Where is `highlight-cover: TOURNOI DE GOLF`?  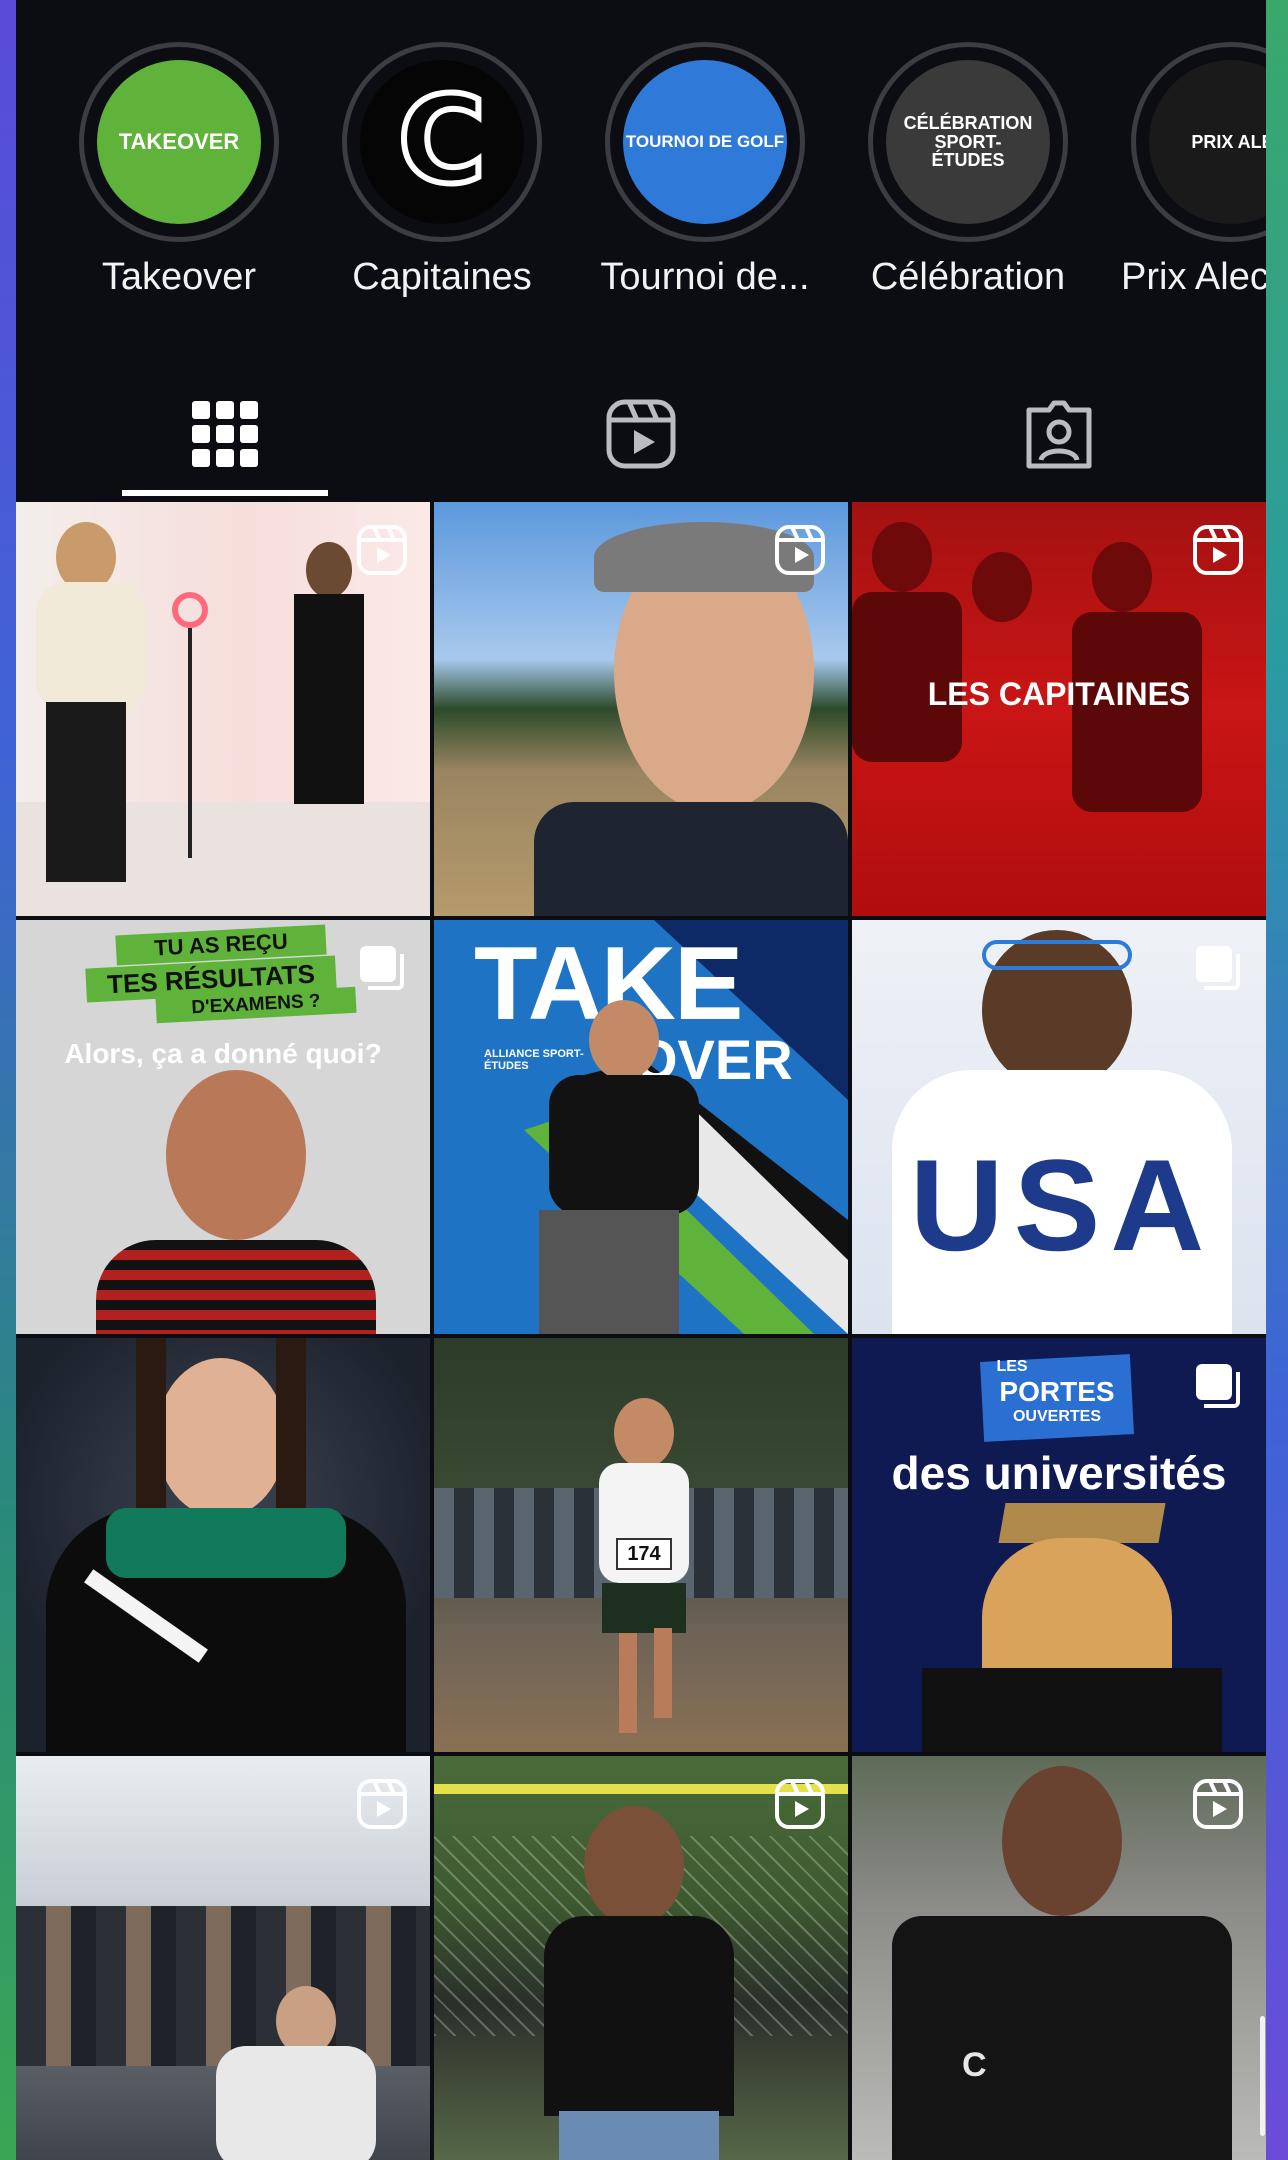
highlight-cover: TOURNOI DE GOLF is located at coordinates (705, 142).